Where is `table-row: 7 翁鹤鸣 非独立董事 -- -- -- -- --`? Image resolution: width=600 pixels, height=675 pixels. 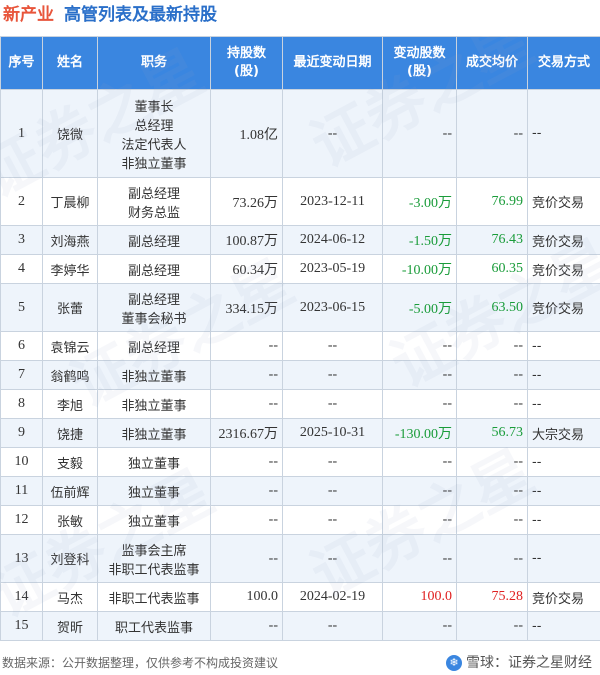 table-row: 7 翁鹤鸣 非独立董事 -- -- -- -- -- is located at coordinates (300, 375).